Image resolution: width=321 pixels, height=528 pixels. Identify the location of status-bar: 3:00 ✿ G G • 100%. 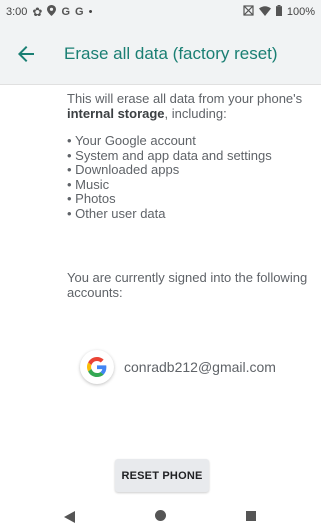
(160, 12).